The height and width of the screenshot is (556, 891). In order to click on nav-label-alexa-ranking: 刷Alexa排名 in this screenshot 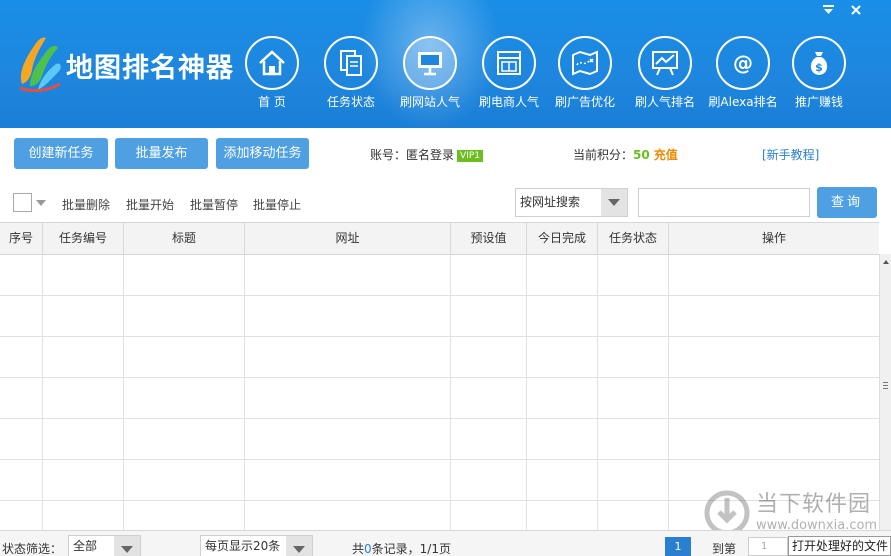, I will do `click(743, 102)`.